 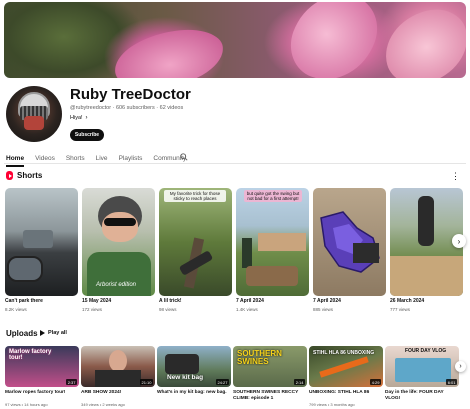 I want to click on video-thumbnail: 21:10, so click(x=118, y=366).